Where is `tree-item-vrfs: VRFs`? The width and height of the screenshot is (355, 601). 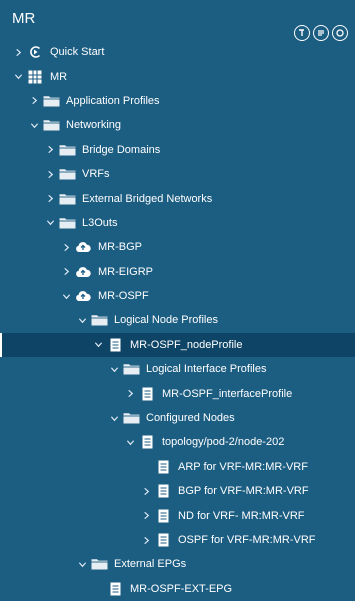 tree-item-vrfs: VRFs is located at coordinates (177, 174).